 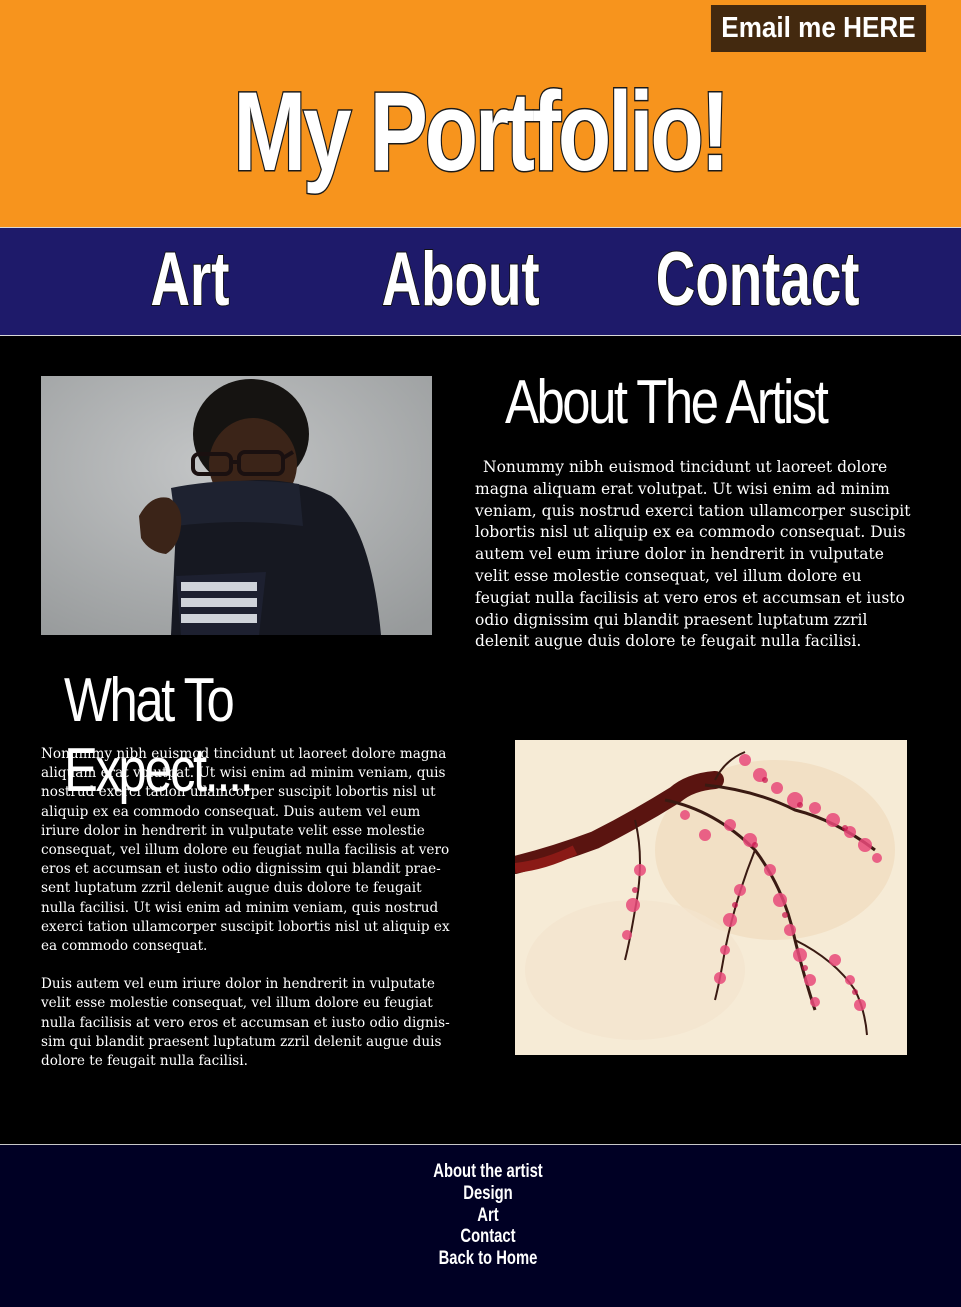 I want to click on nav-item-about: About, so click(x=460, y=280).